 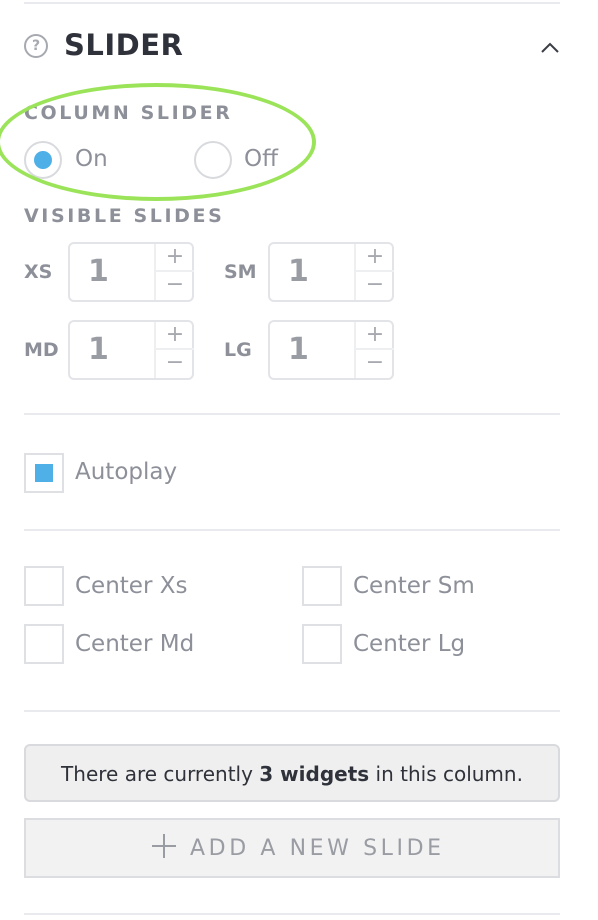 What do you see at coordinates (240, 272) in the screenshot?
I see `size-label-sm: SM` at bounding box center [240, 272].